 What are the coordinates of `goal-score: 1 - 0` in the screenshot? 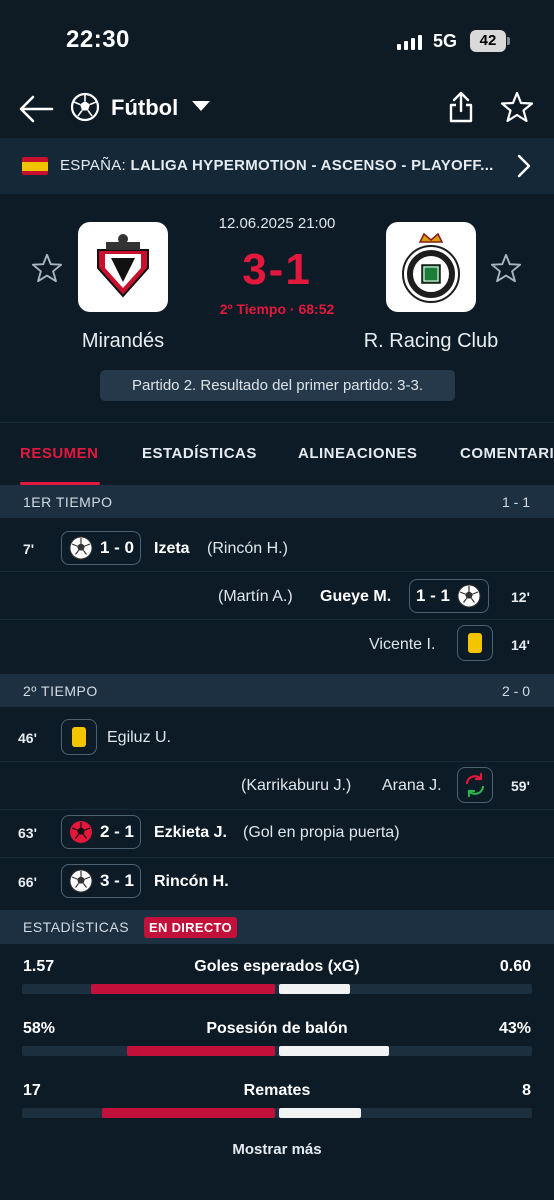 It's located at (117, 547).